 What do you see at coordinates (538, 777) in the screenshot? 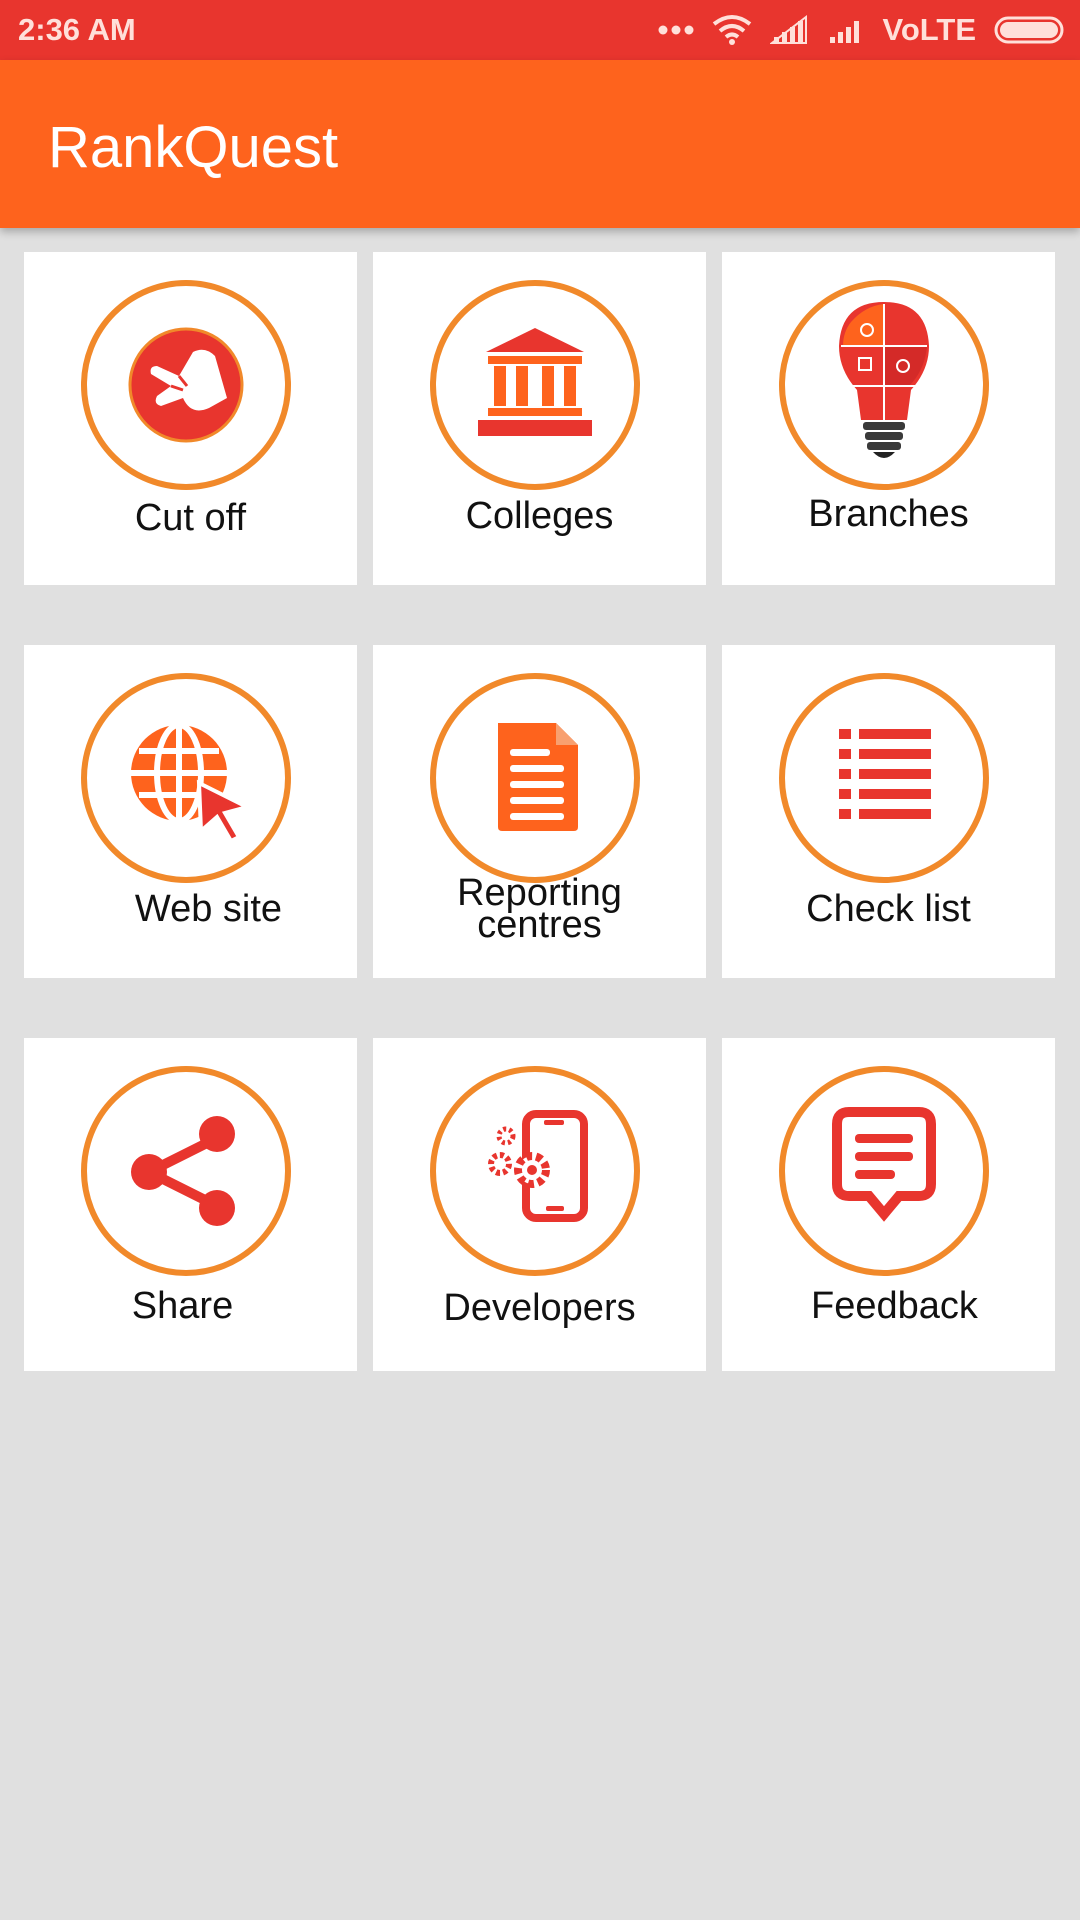
I see `document-icon` at bounding box center [538, 777].